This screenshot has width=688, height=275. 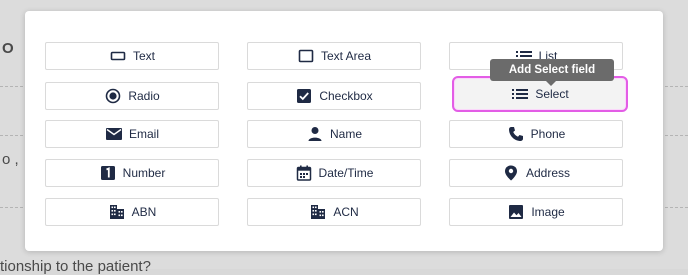 I want to click on envelope-icon, so click(x=114, y=134).